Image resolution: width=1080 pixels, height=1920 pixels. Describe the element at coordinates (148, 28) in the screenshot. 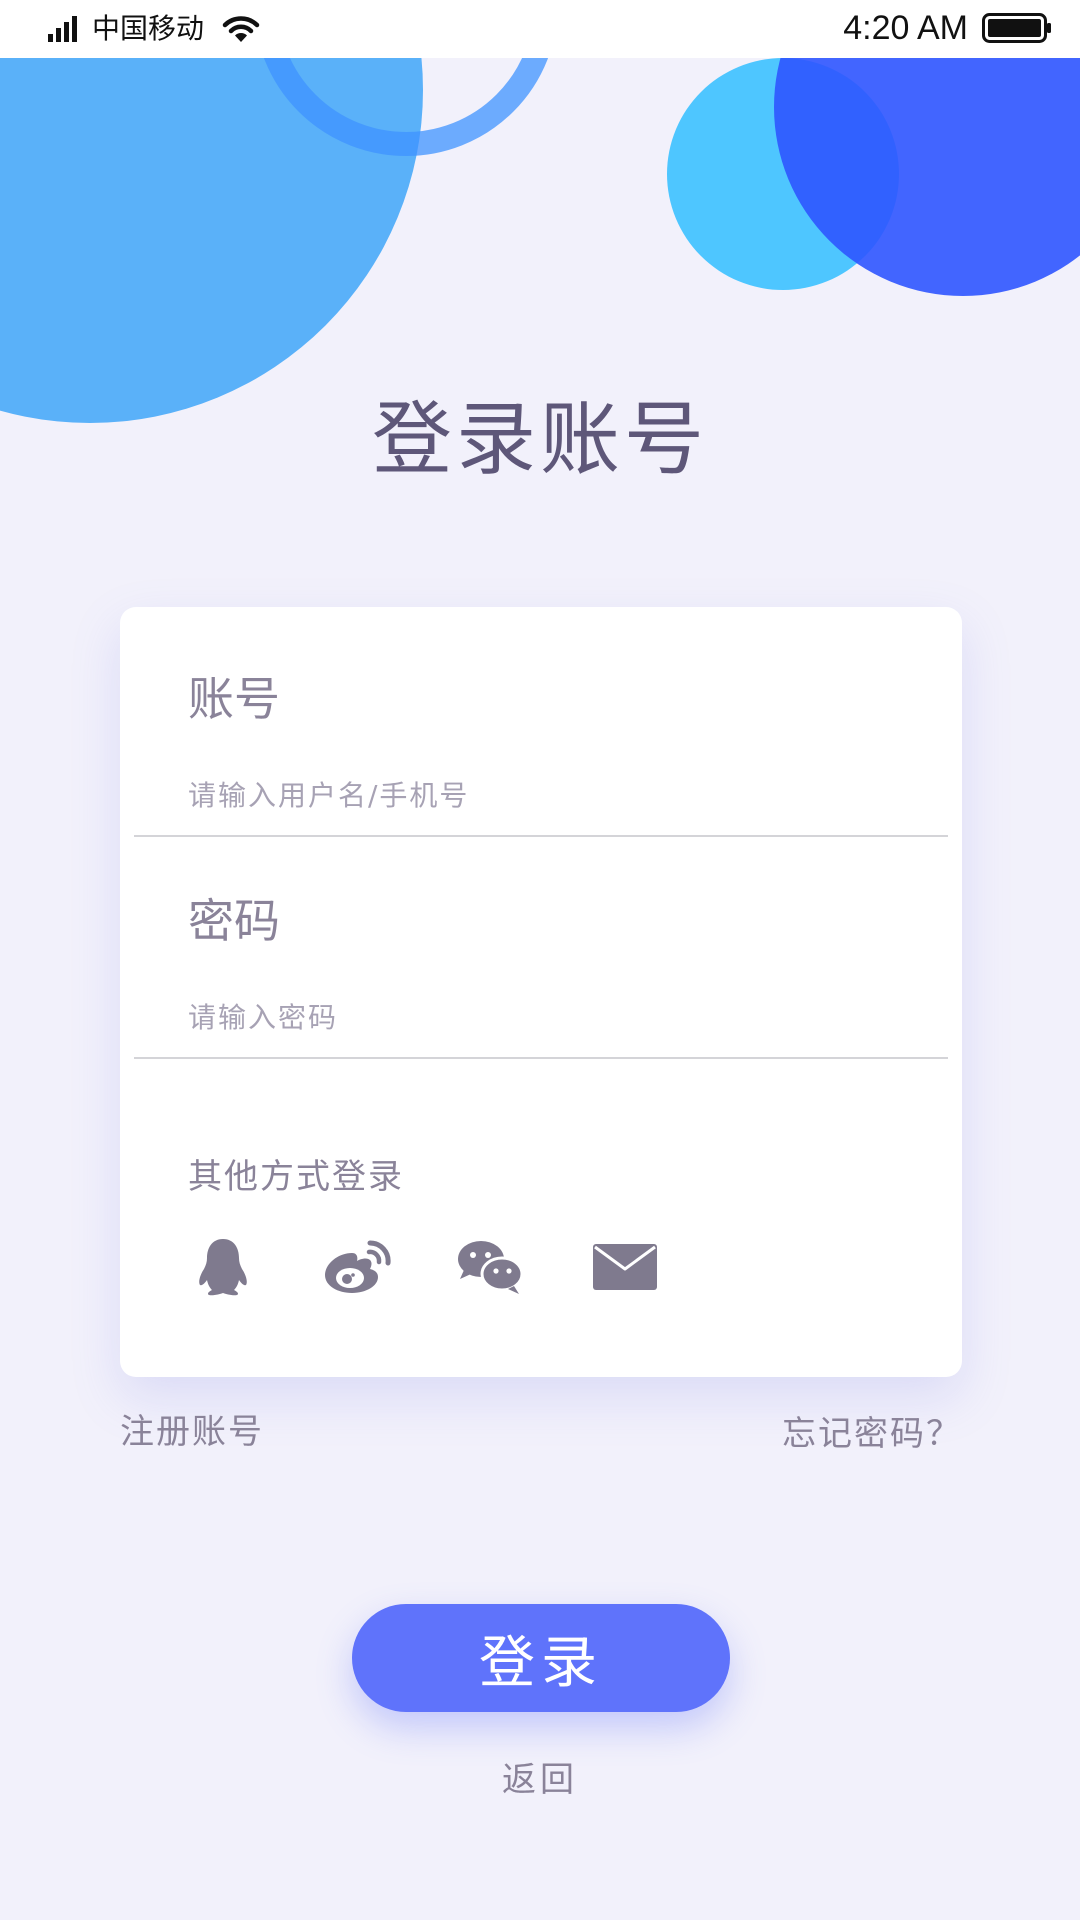

I see `carrier-name: 中国移动` at that location.